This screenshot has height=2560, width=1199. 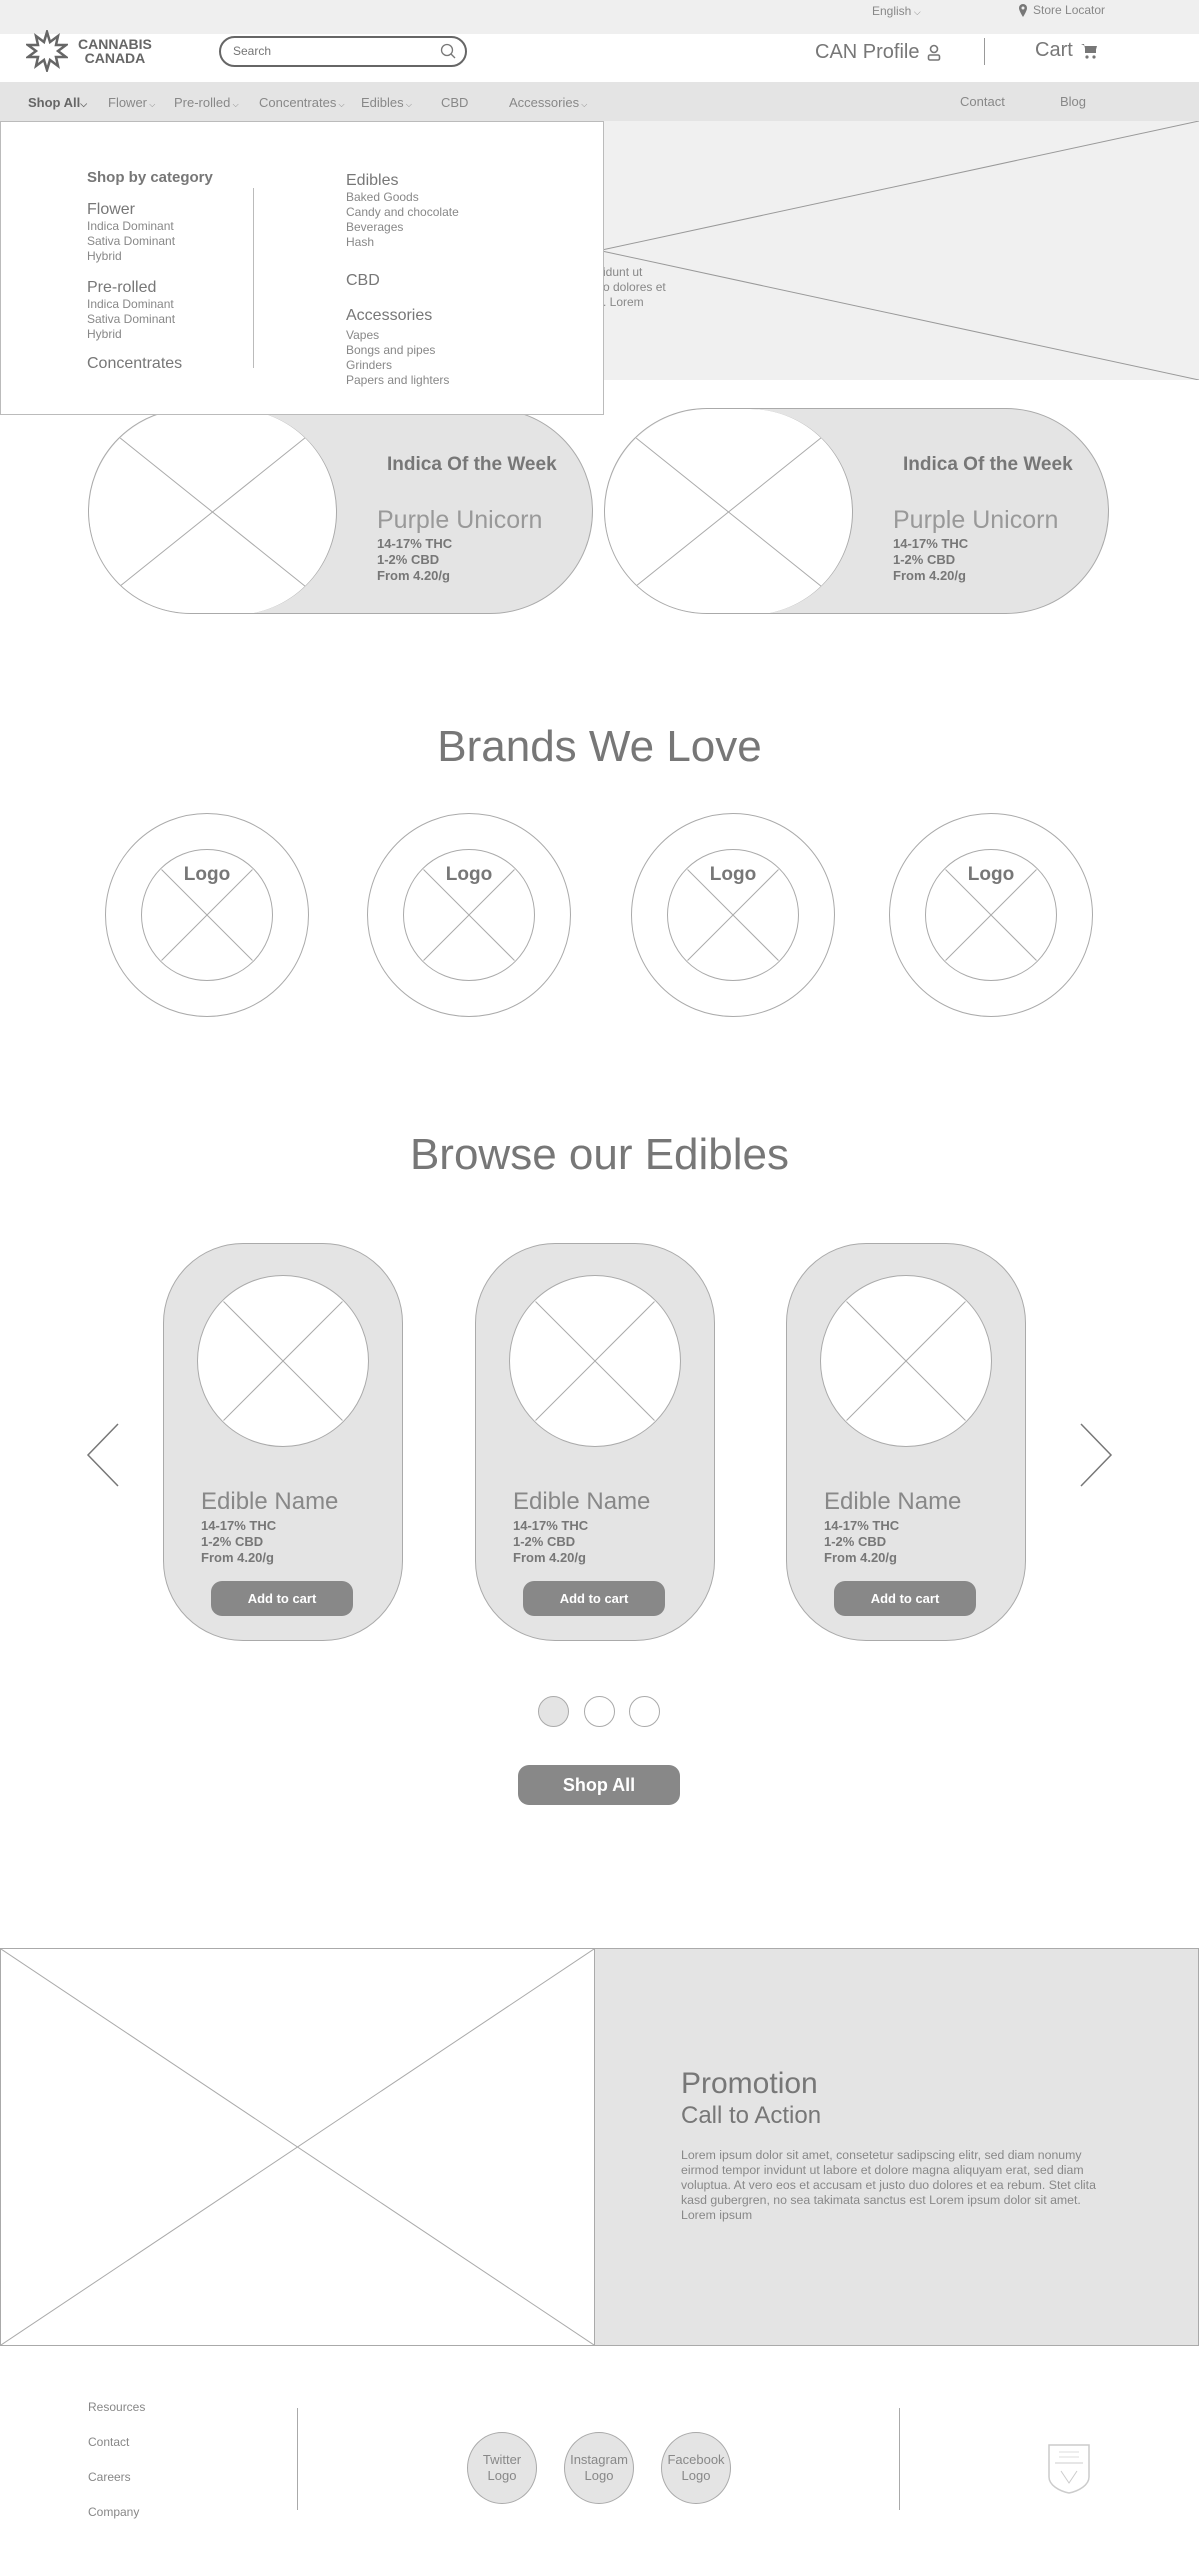 I want to click on footer-link-company: Company, so click(x=113, y=2512).